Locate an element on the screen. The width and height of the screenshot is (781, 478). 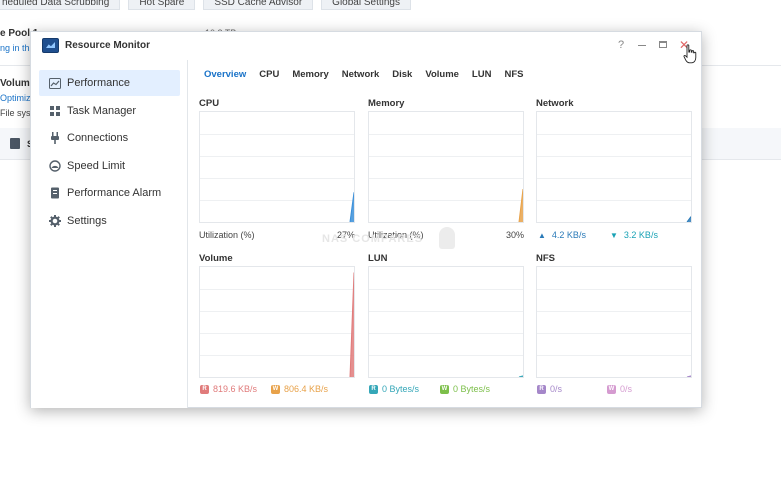
tab-cpu: CPU is located at coordinates (269, 76).